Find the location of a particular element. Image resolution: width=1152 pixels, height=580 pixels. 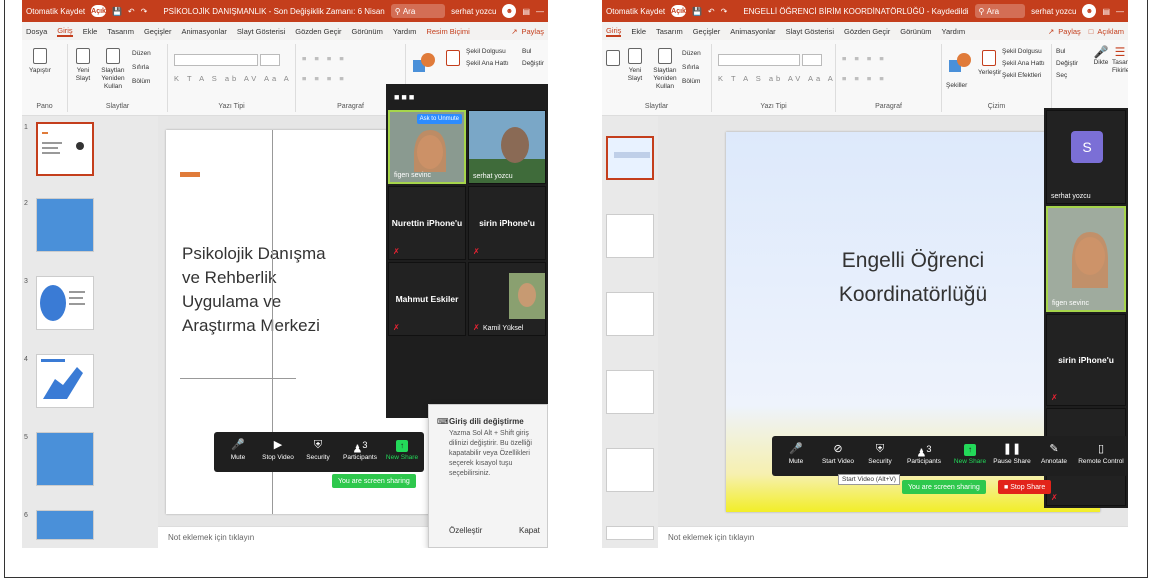

video-tile-1: S serhat yozcu is located at coordinates (1086, 157).